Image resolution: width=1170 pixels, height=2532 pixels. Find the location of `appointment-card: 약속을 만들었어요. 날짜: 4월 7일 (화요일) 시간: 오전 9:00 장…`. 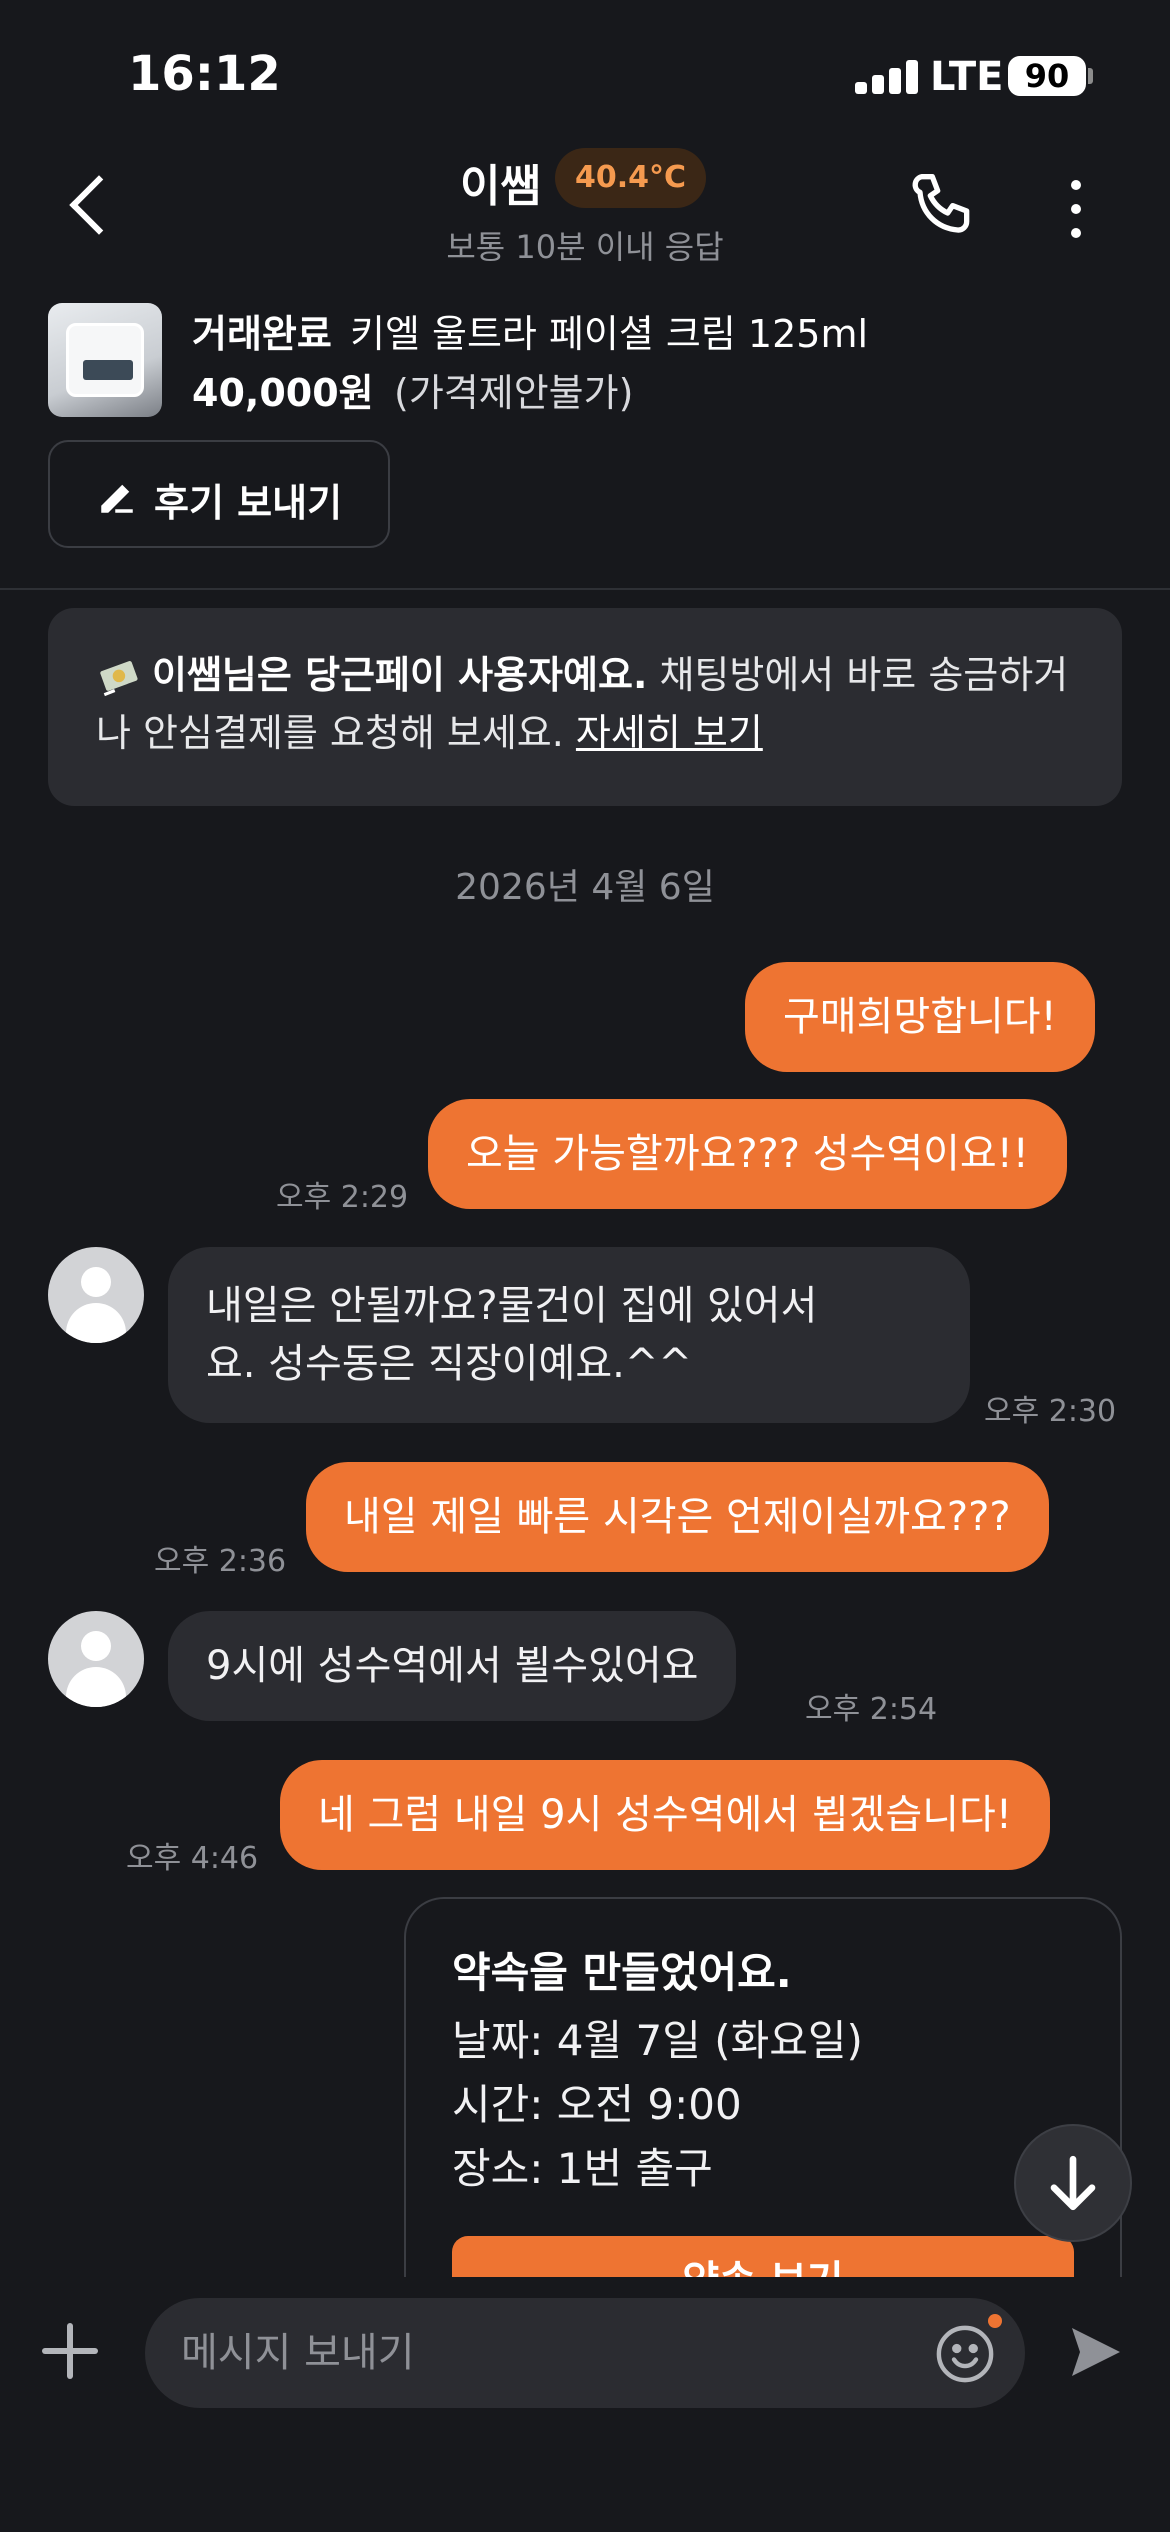

appointment-card: 약속을 만들었어요. 날짜: 4월 7일 (화요일) 시간: 오전 9:00 장… is located at coordinates (763, 2087).